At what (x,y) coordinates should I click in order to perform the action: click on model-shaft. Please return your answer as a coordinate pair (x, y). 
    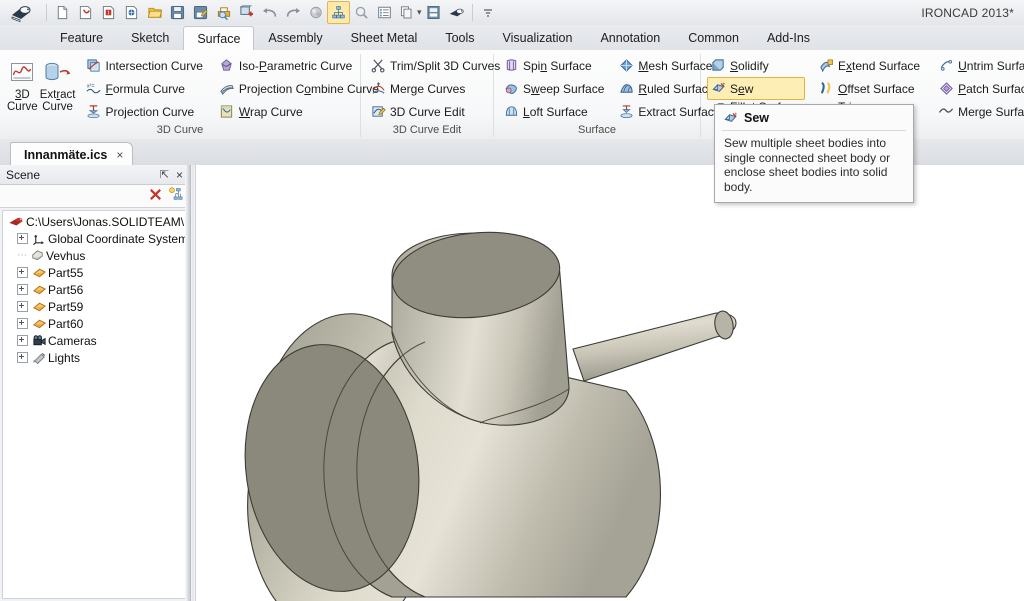
    Looking at the image, I should click on (654, 347).